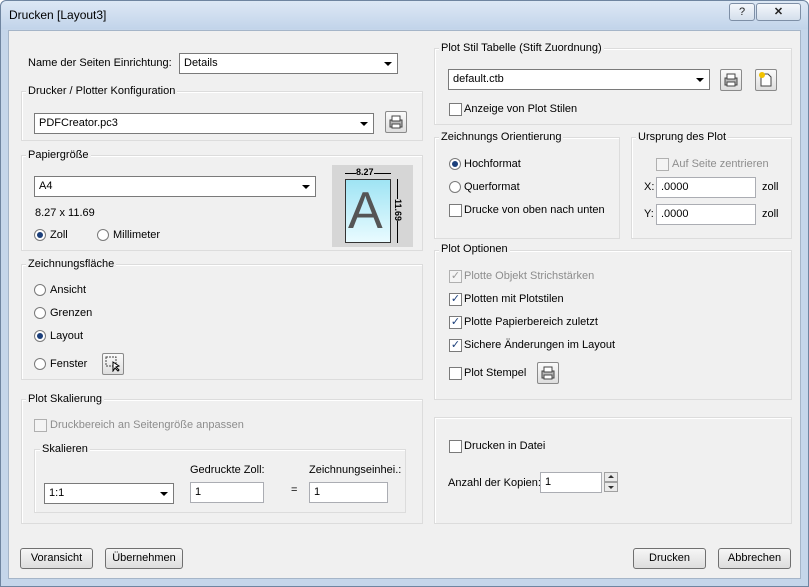  What do you see at coordinates (720, 164) in the screenshot?
I see `center-plot-label: Auf Seite zentrieren` at bounding box center [720, 164].